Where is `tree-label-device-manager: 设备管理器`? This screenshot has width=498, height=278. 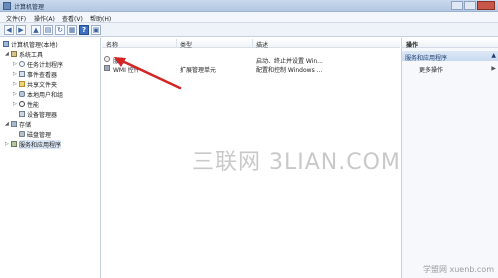 tree-label-device-manager: 设备管理器 is located at coordinates (42, 115).